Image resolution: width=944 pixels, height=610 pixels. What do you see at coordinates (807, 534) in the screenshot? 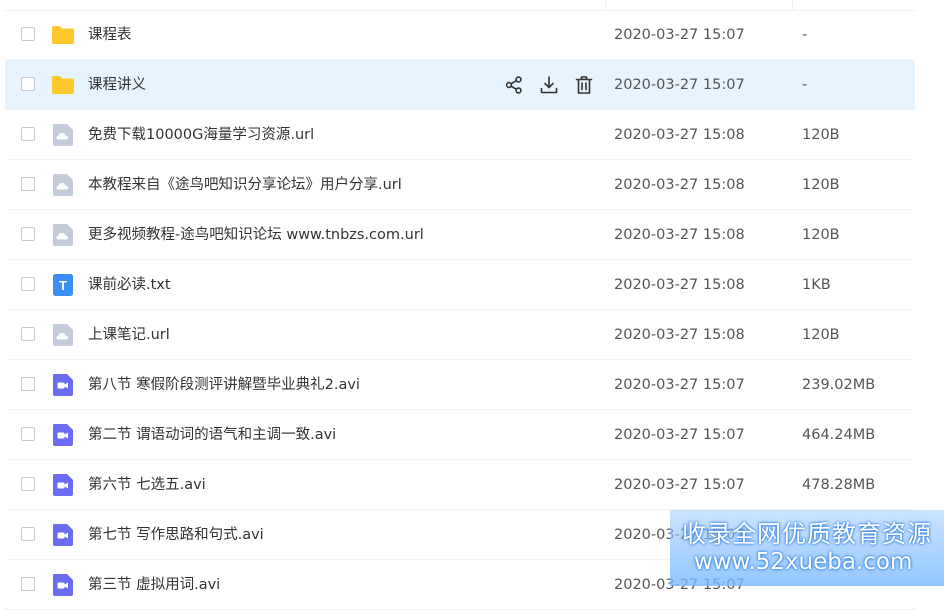
I see `watermark-slogan: 收录全网优质教育资源` at bounding box center [807, 534].